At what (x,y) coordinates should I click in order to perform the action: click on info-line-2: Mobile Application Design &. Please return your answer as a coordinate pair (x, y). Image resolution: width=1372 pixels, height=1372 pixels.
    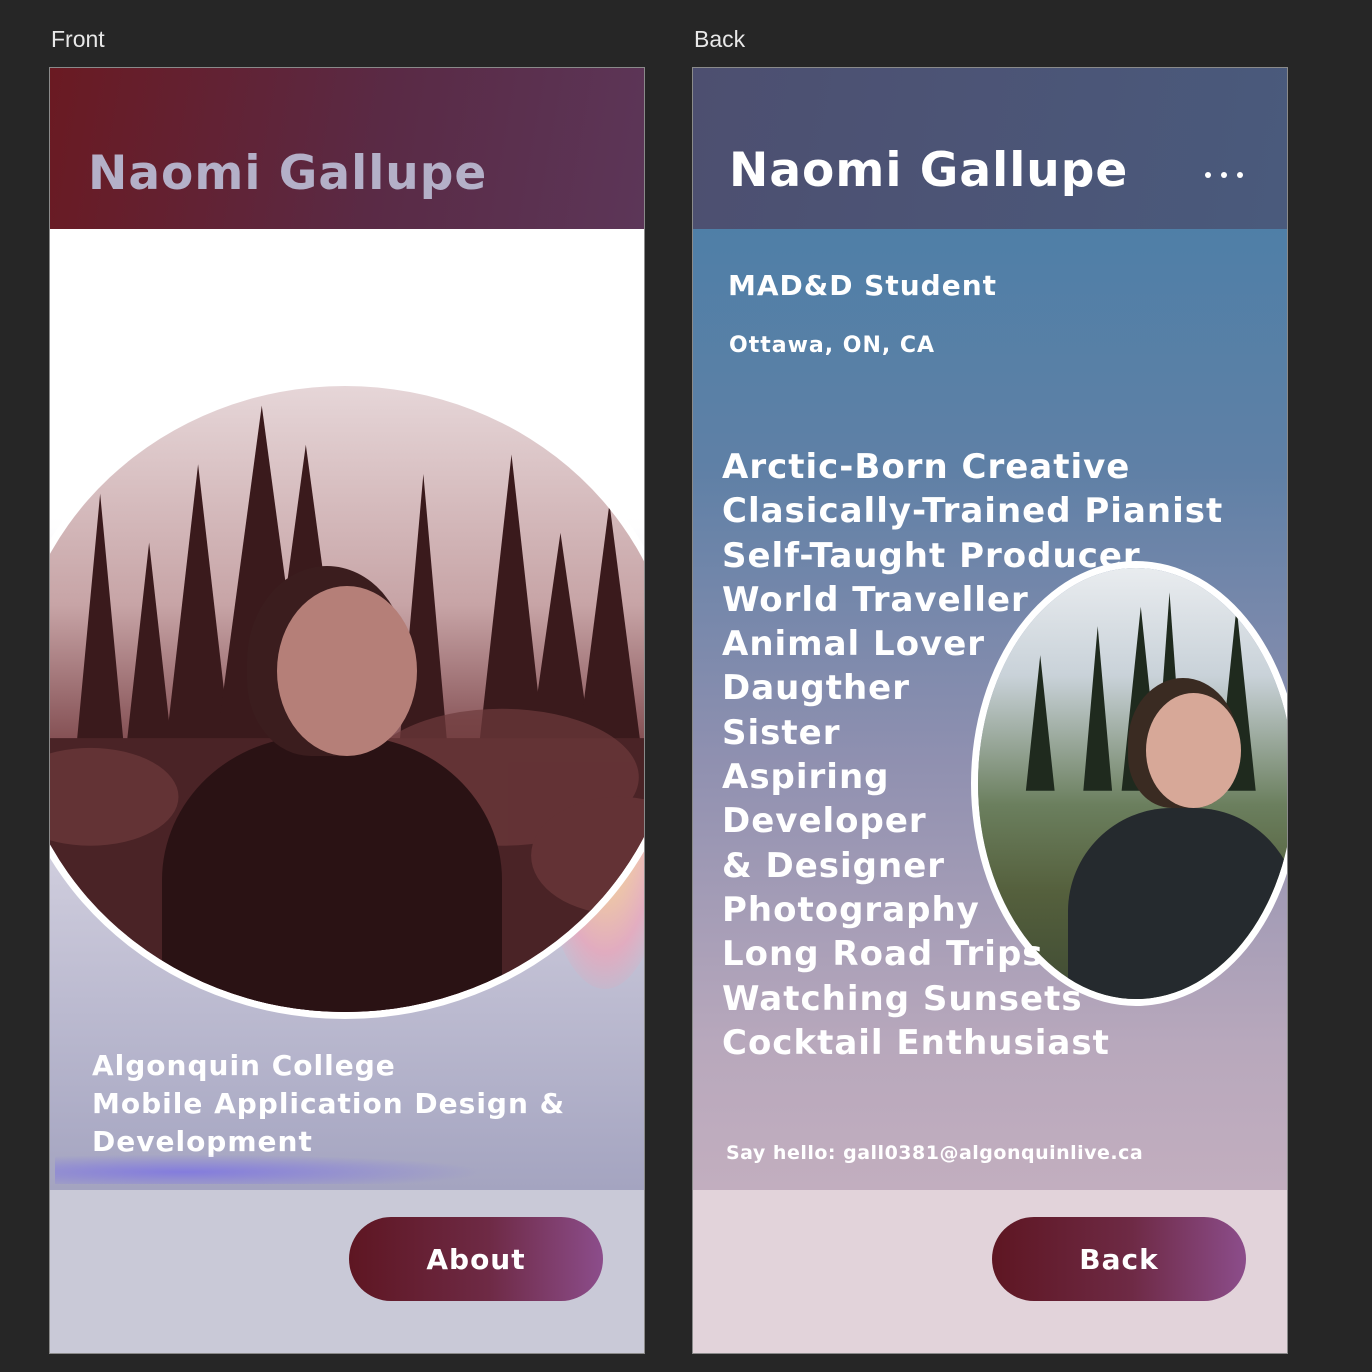
    Looking at the image, I should click on (329, 1103).